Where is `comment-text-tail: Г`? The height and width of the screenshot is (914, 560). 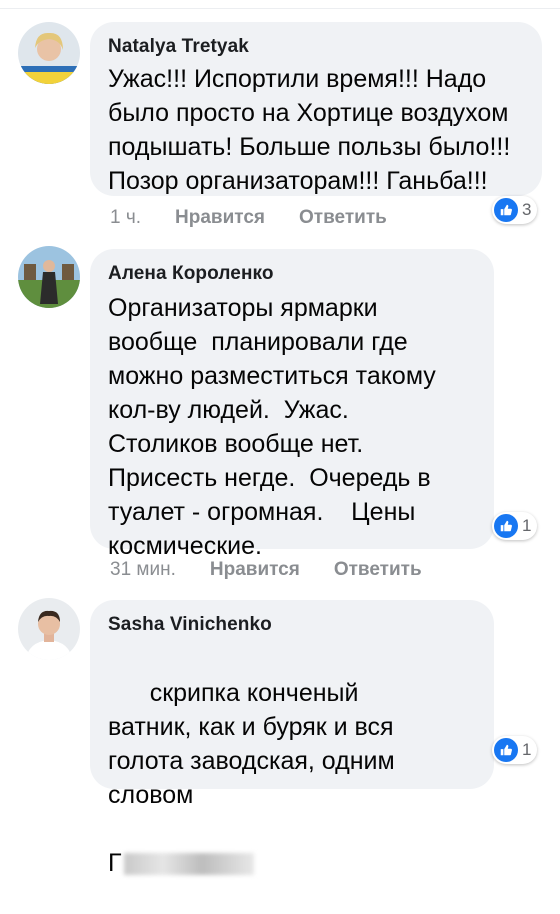 comment-text-tail: Г is located at coordinates (115, 863).